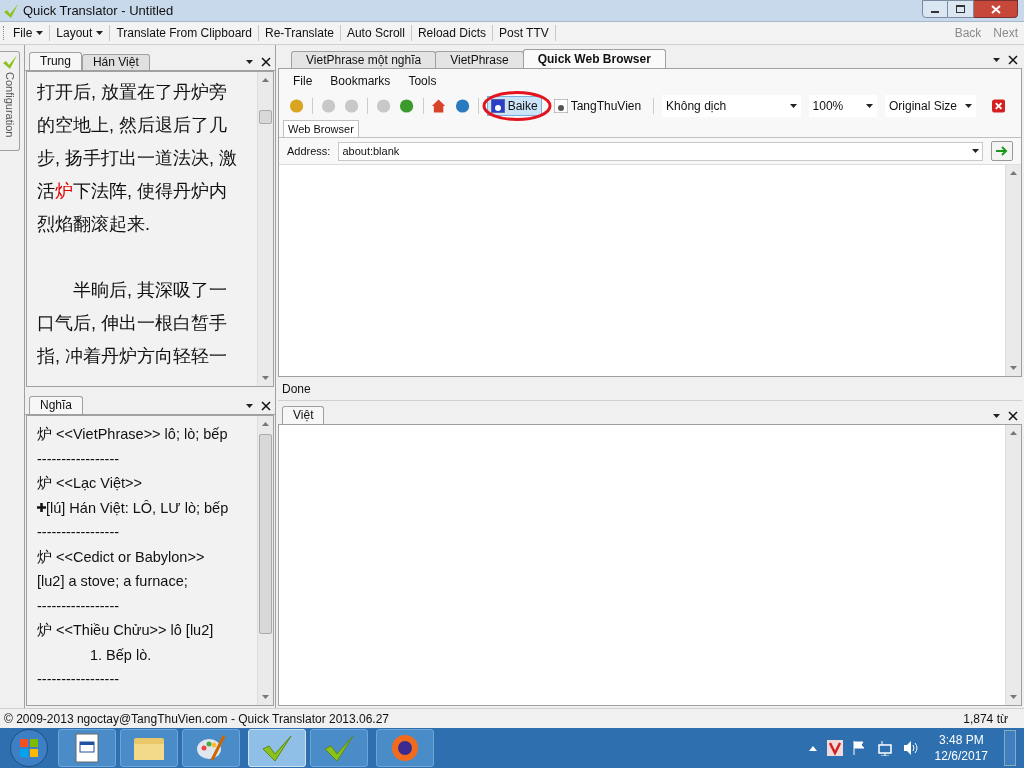  What do you see at coordinates (303, 81) in the screenshot?
I see `menu-item: File` at bounding box center [303, 81].